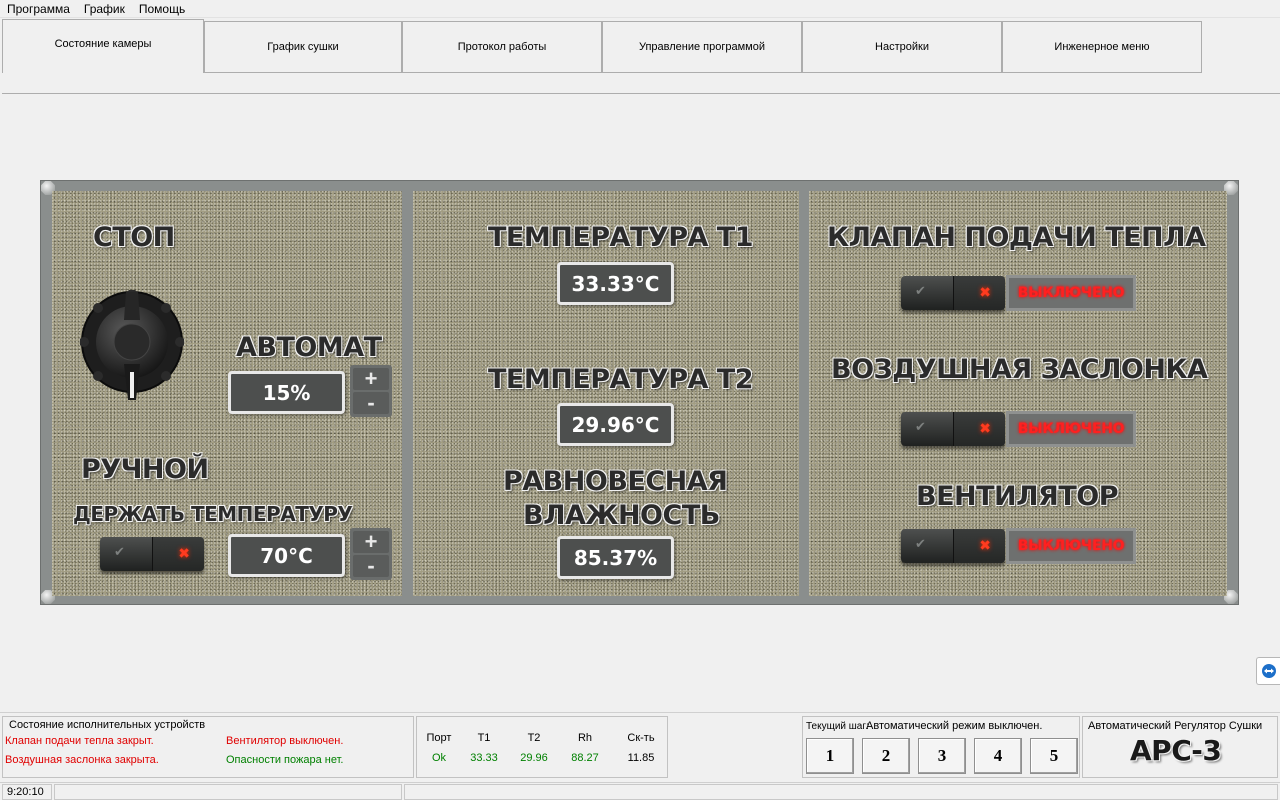  Describe the element at coordinates (942, 756) in the screenshot. I see `step-button-3: 3` at that location.